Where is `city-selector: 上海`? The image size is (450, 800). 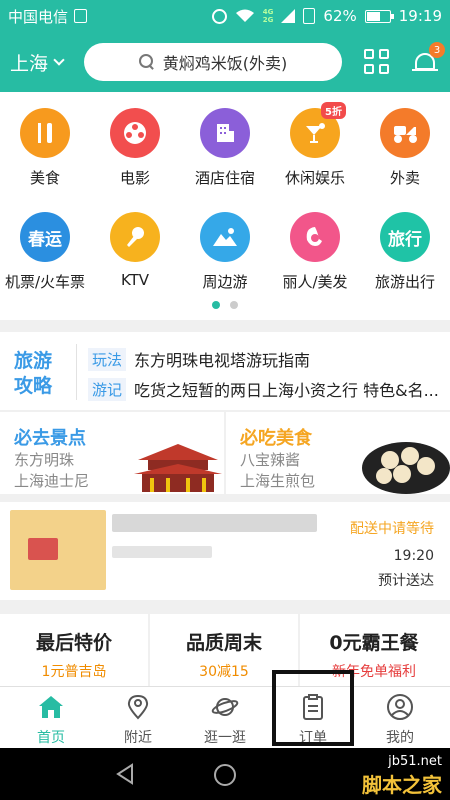 city-selector: 上海 is located at coordinates (46, 62).